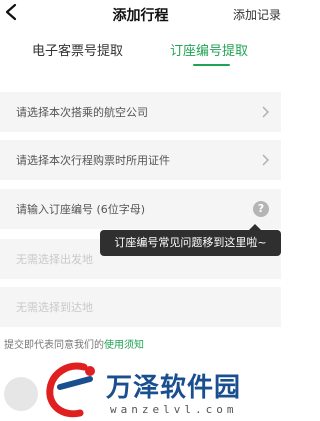 This screenshot has height=421, width=320. What do you see at coordinates (21, 394) in the screenshot?
I see `agreement-toggle` at bounding box center [21, 394].